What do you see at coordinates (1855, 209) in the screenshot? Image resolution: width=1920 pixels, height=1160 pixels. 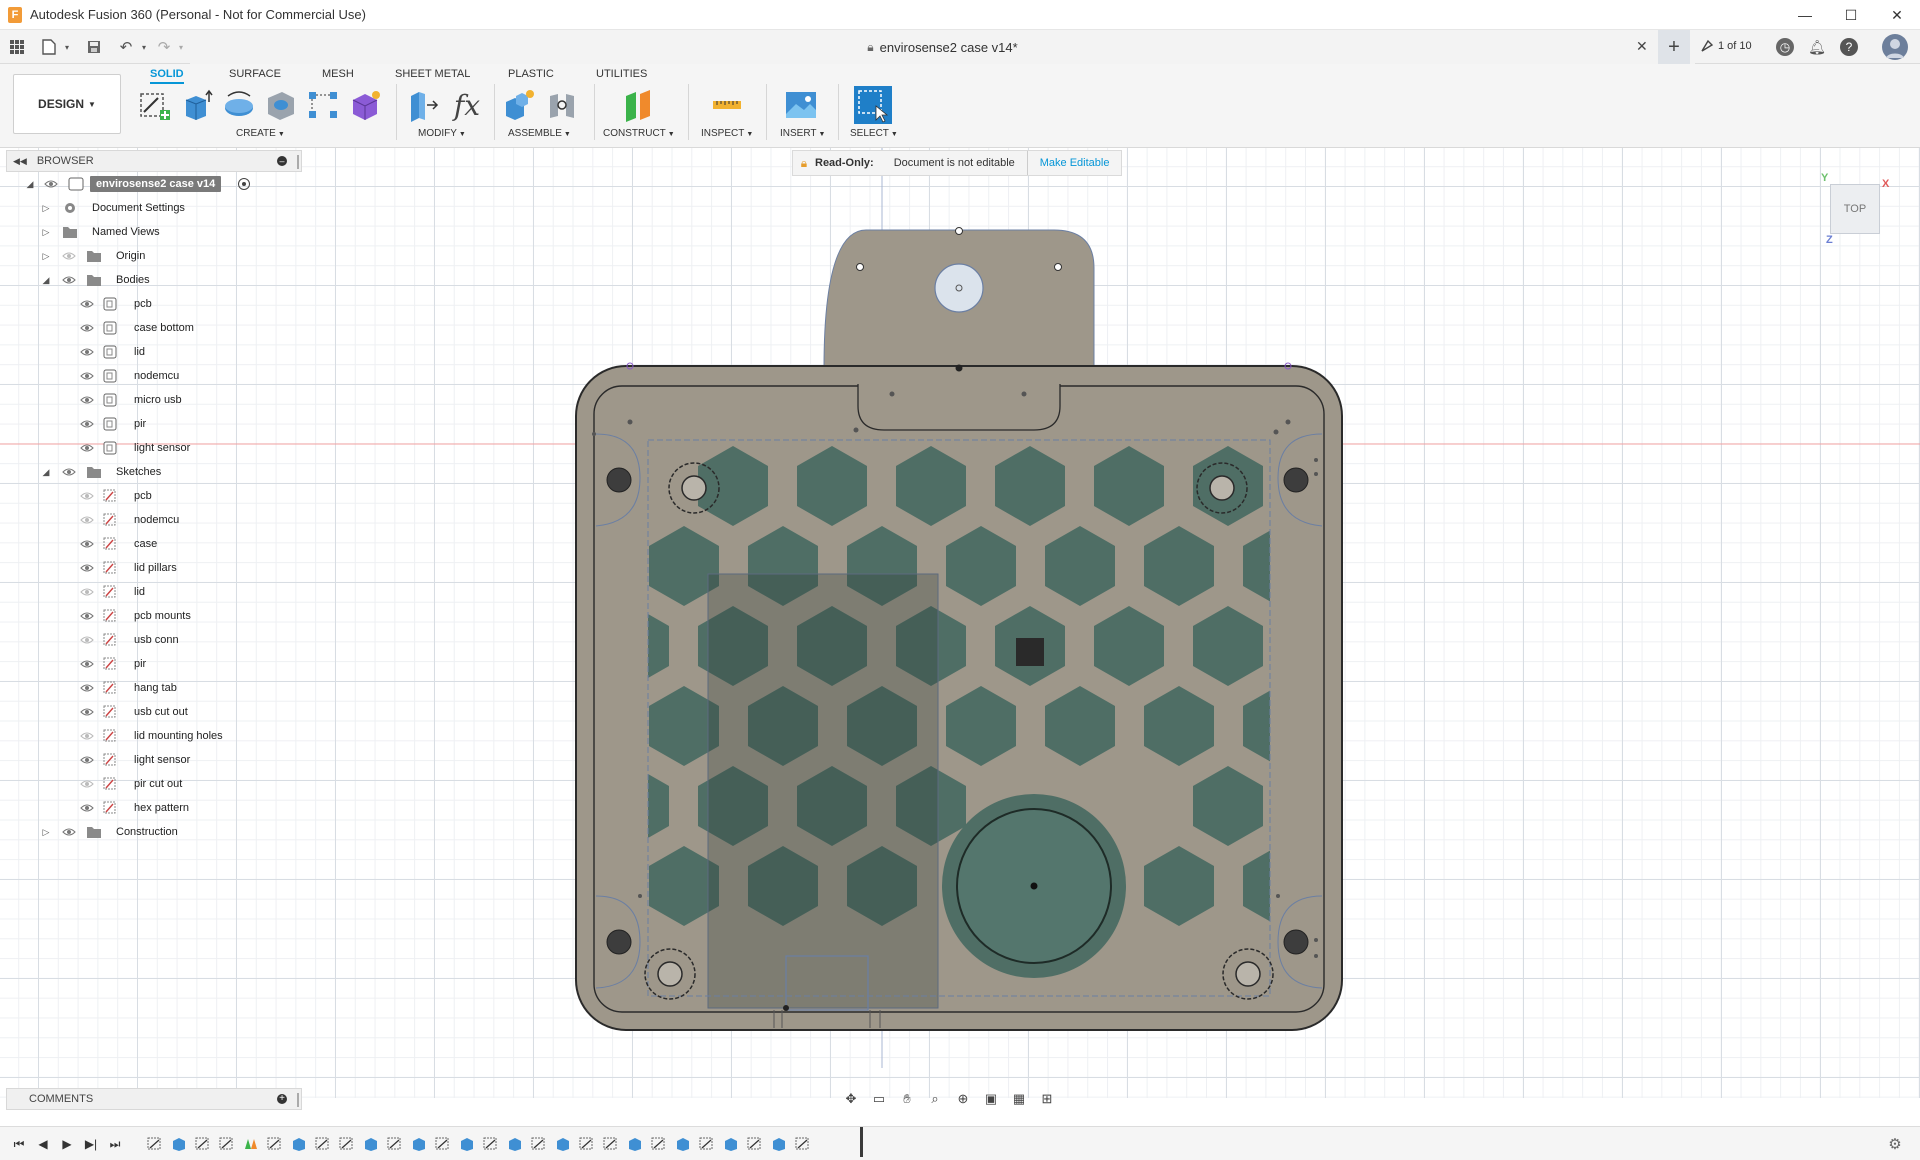 I see `view-cube: TOP` at bounding box center [1855, 209].